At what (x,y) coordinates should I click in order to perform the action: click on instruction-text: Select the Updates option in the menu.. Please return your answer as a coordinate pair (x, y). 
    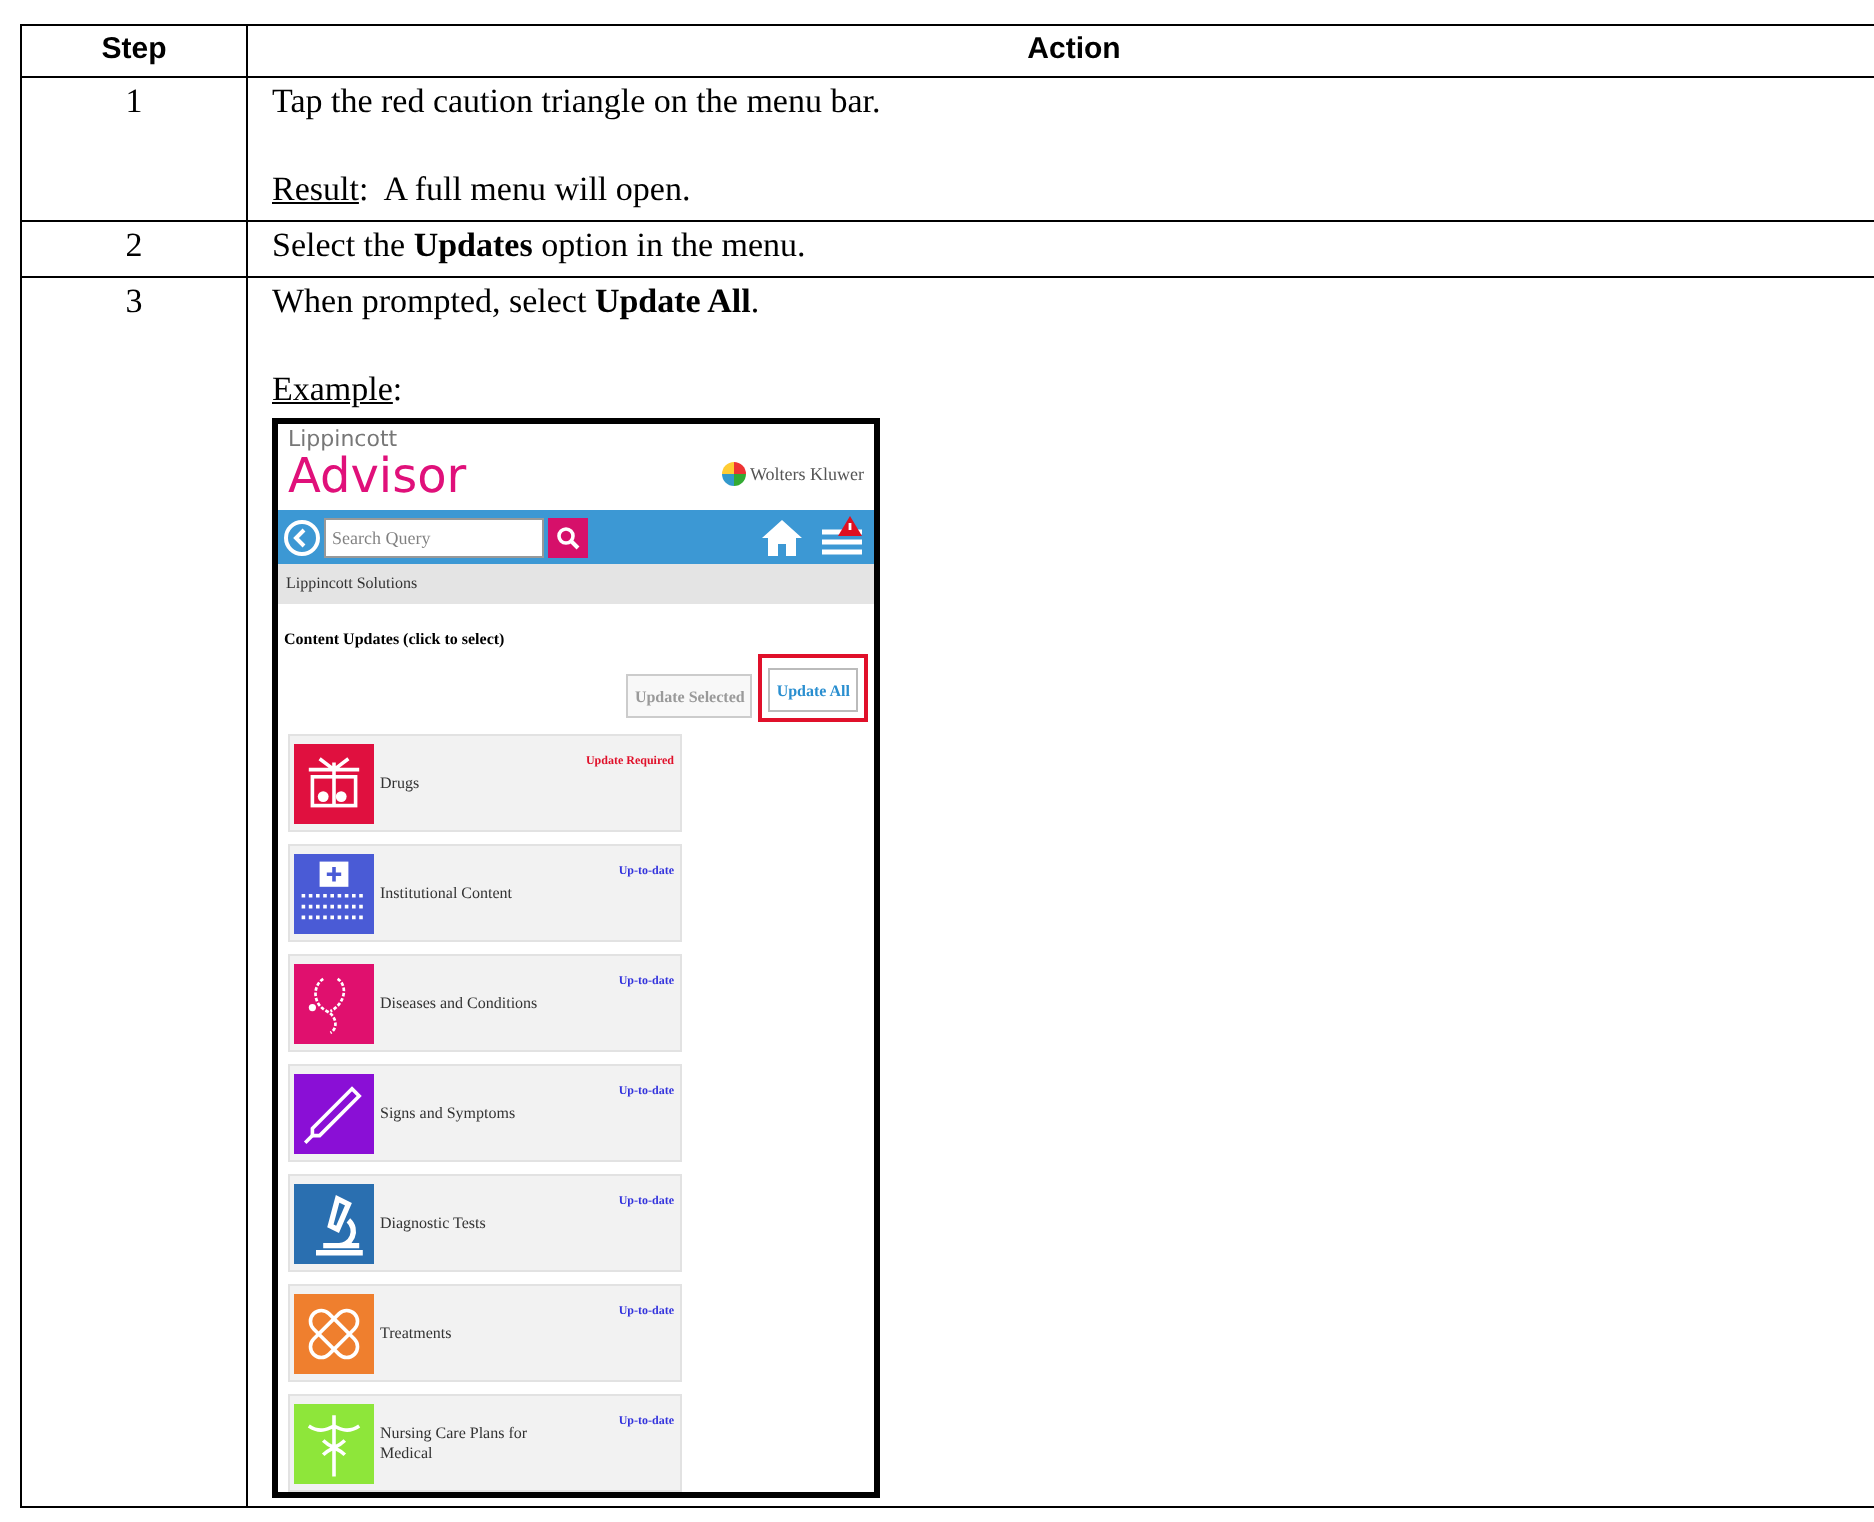
    Looking at the image, I should click on (540, 246).